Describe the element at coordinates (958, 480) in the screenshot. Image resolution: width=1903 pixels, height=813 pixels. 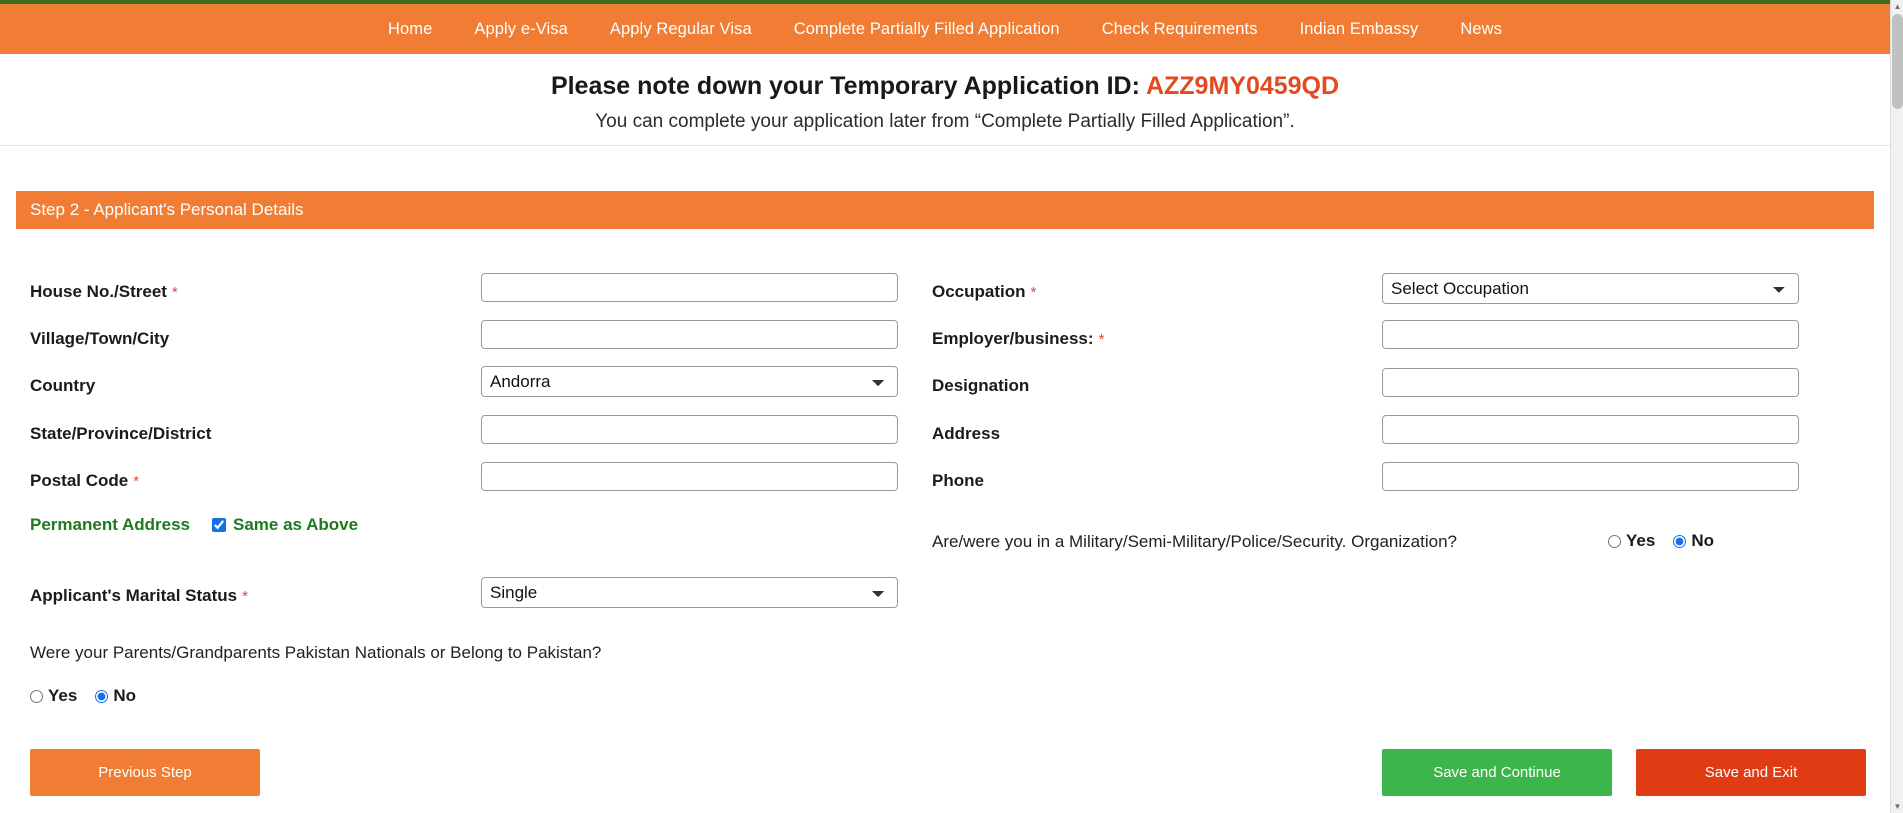
I see `label-phone: Phone` at that location.